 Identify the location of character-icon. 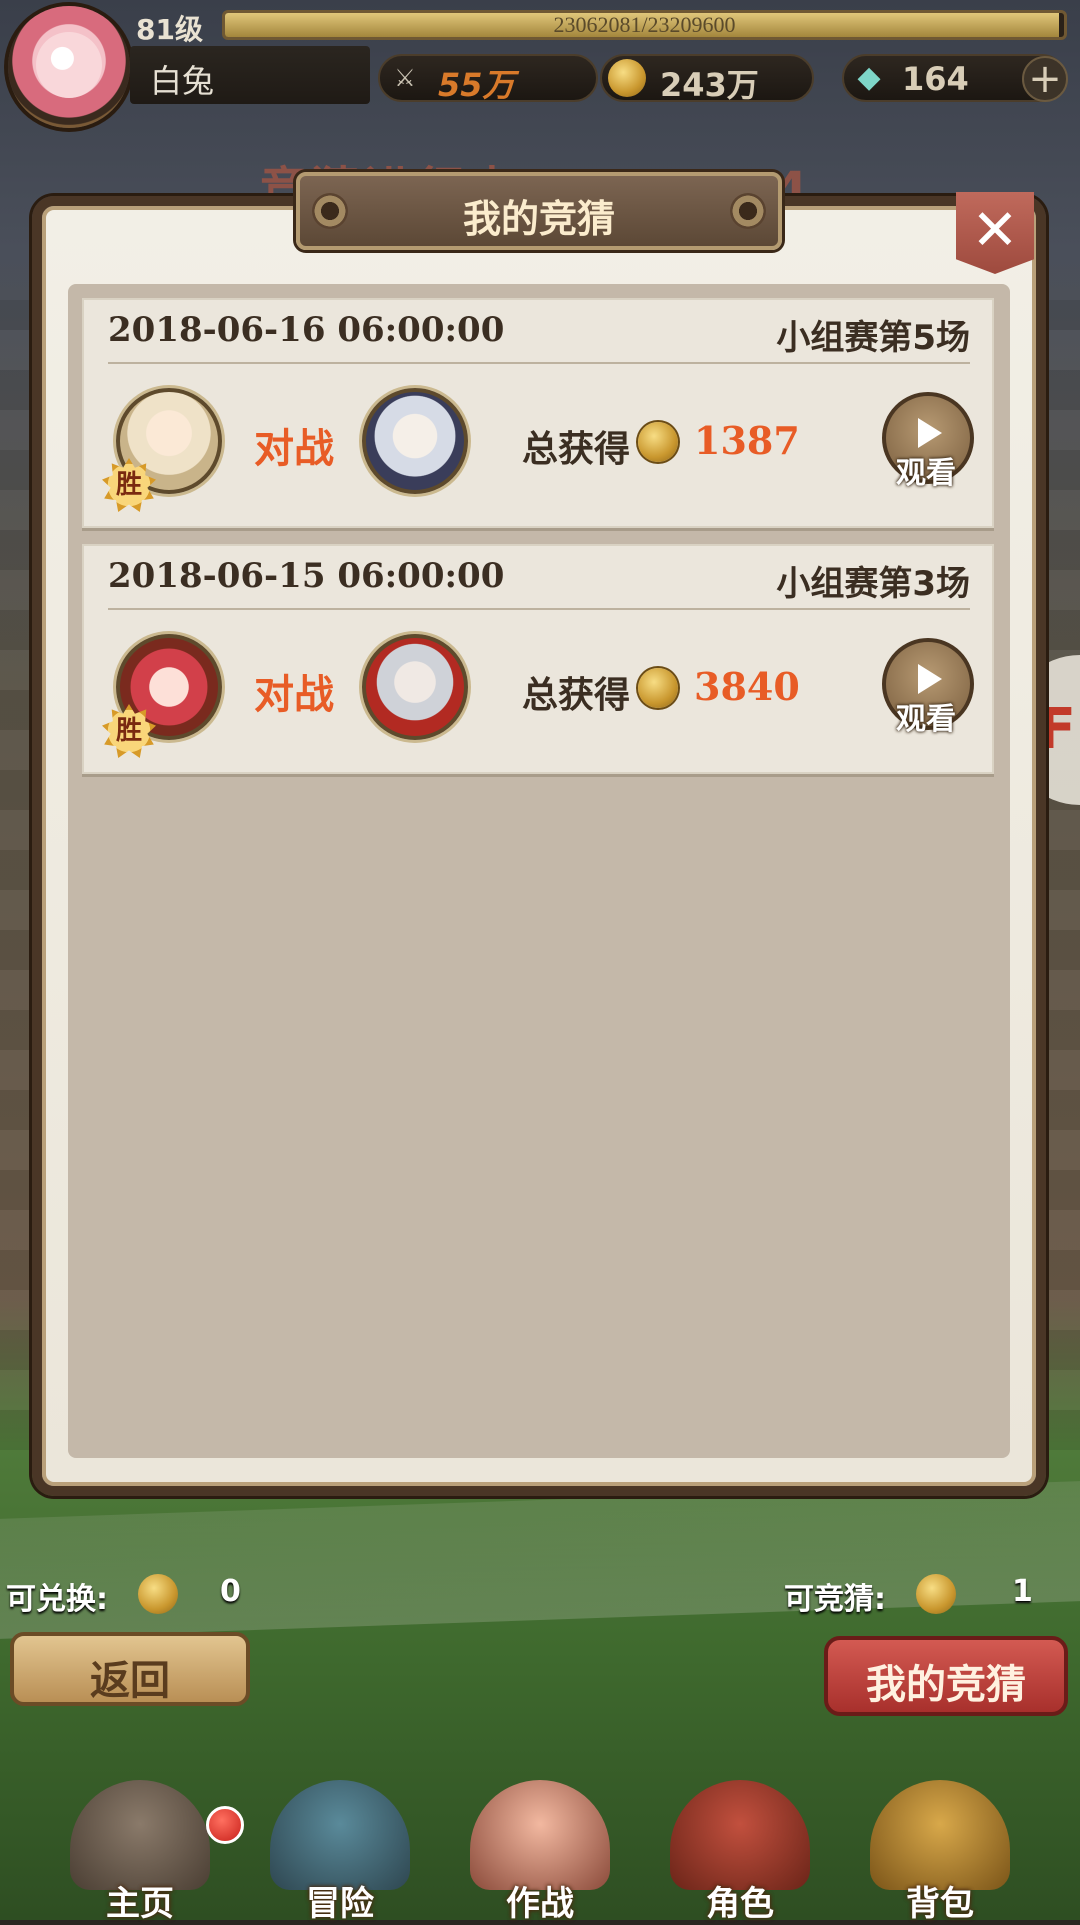
(740, 1835).